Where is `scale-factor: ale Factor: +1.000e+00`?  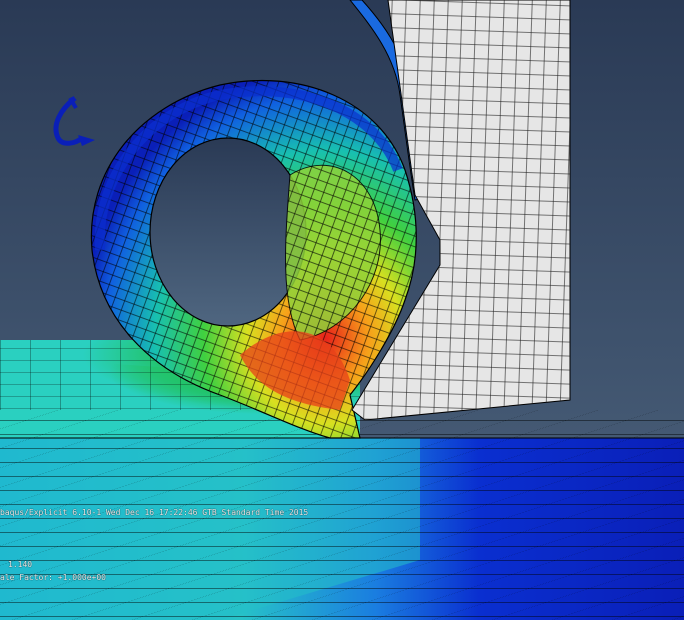 scale-factor: ale Factor: +1.000e+00 is located at coordinates (53, 577).